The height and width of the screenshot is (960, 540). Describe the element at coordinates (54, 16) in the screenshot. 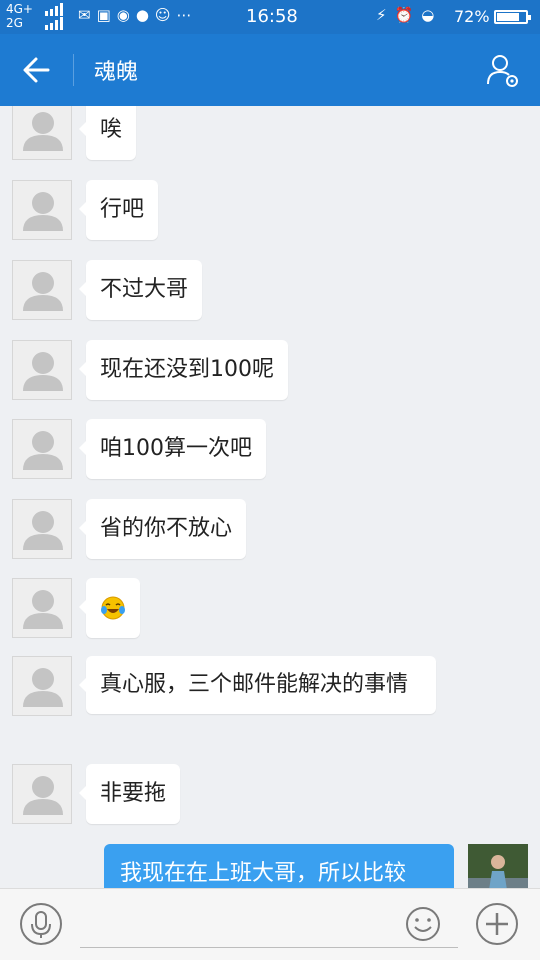

I see `signal-icon` at that location.